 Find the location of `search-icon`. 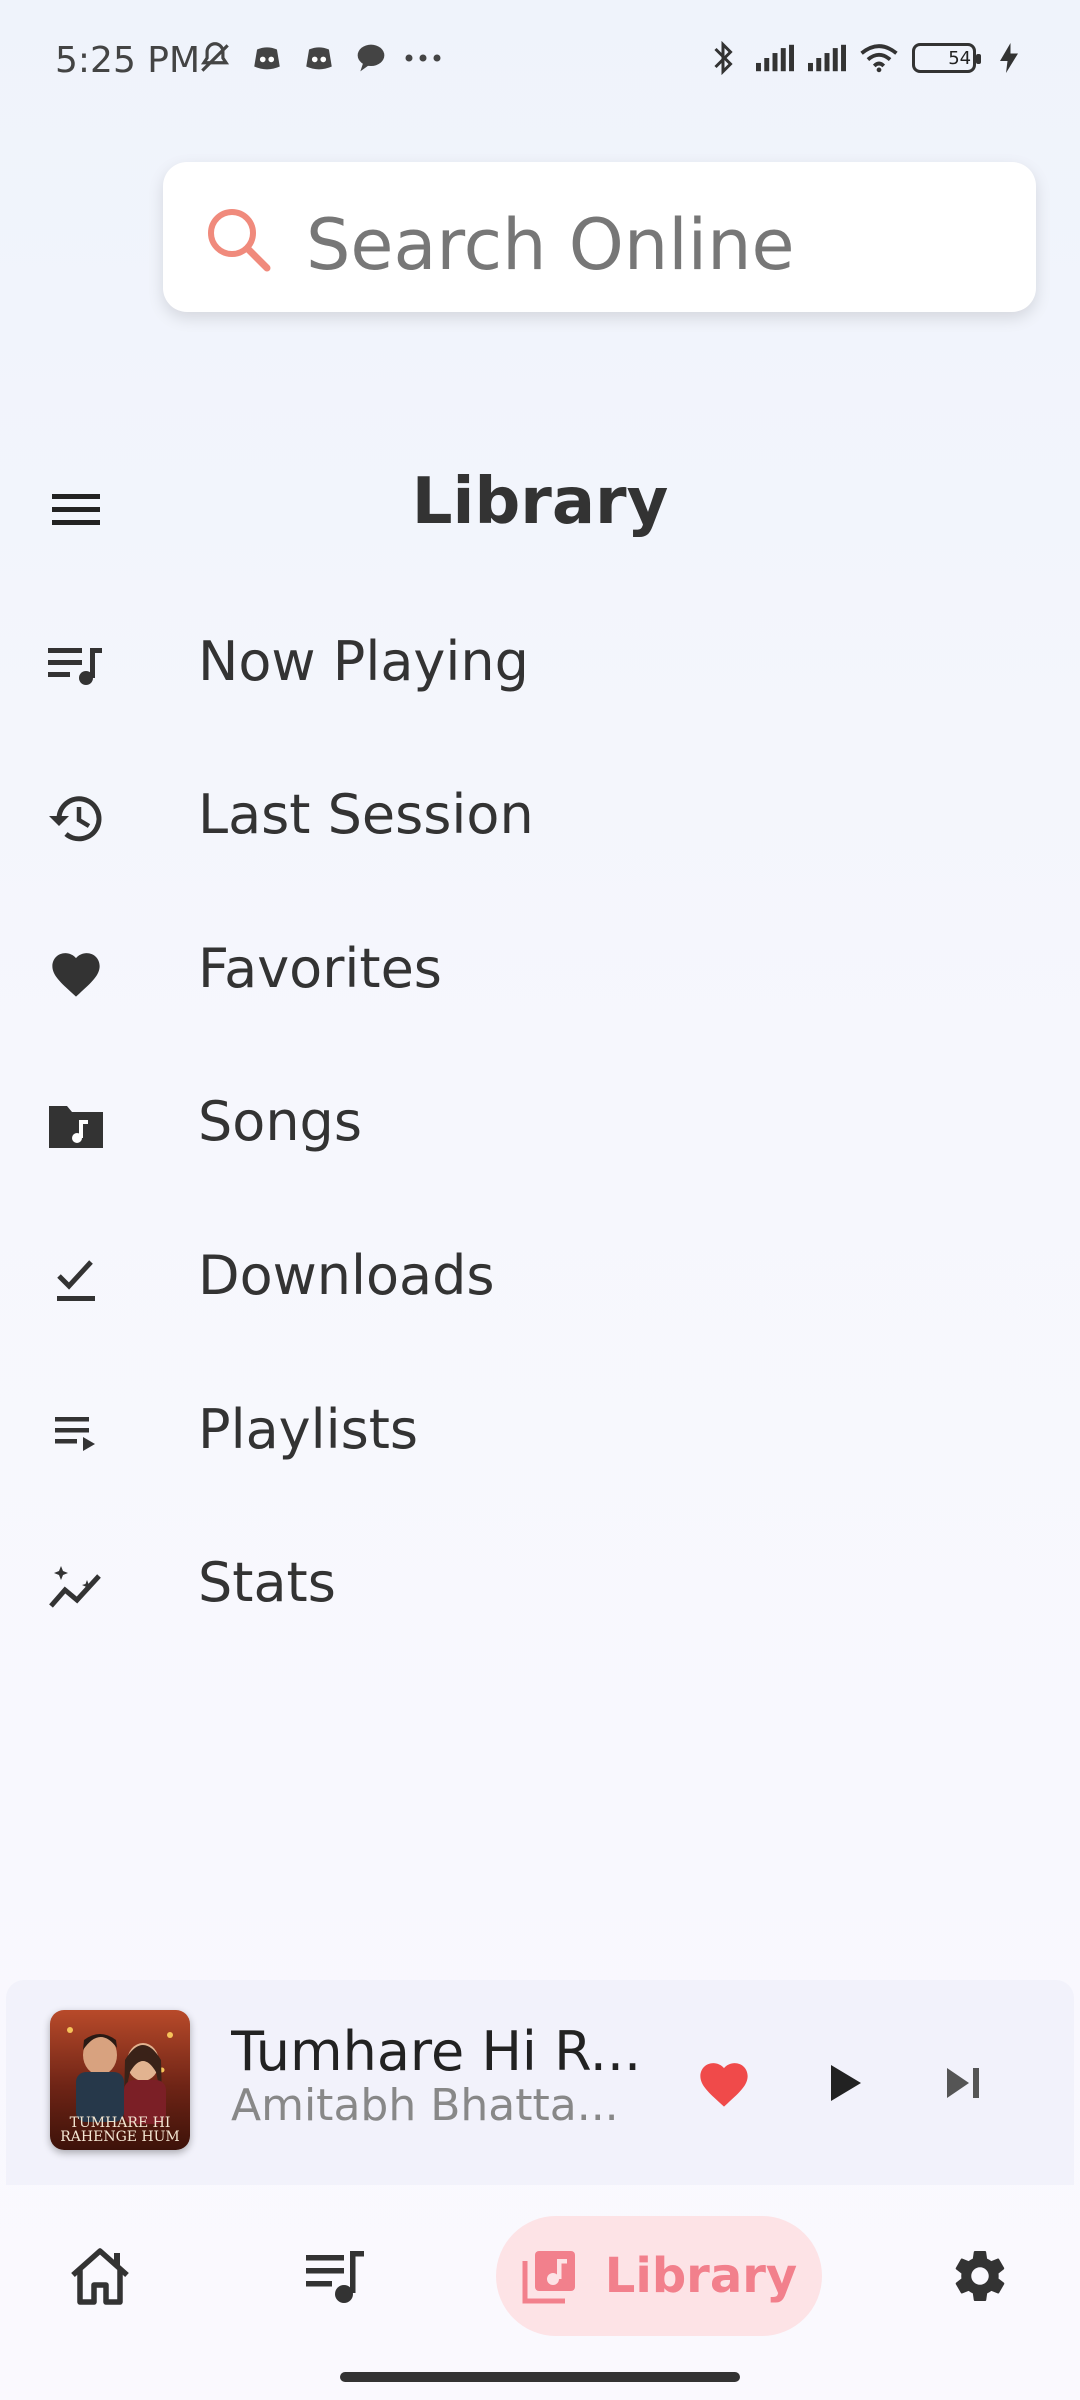

search-icon is located at coordinates (238, 239).